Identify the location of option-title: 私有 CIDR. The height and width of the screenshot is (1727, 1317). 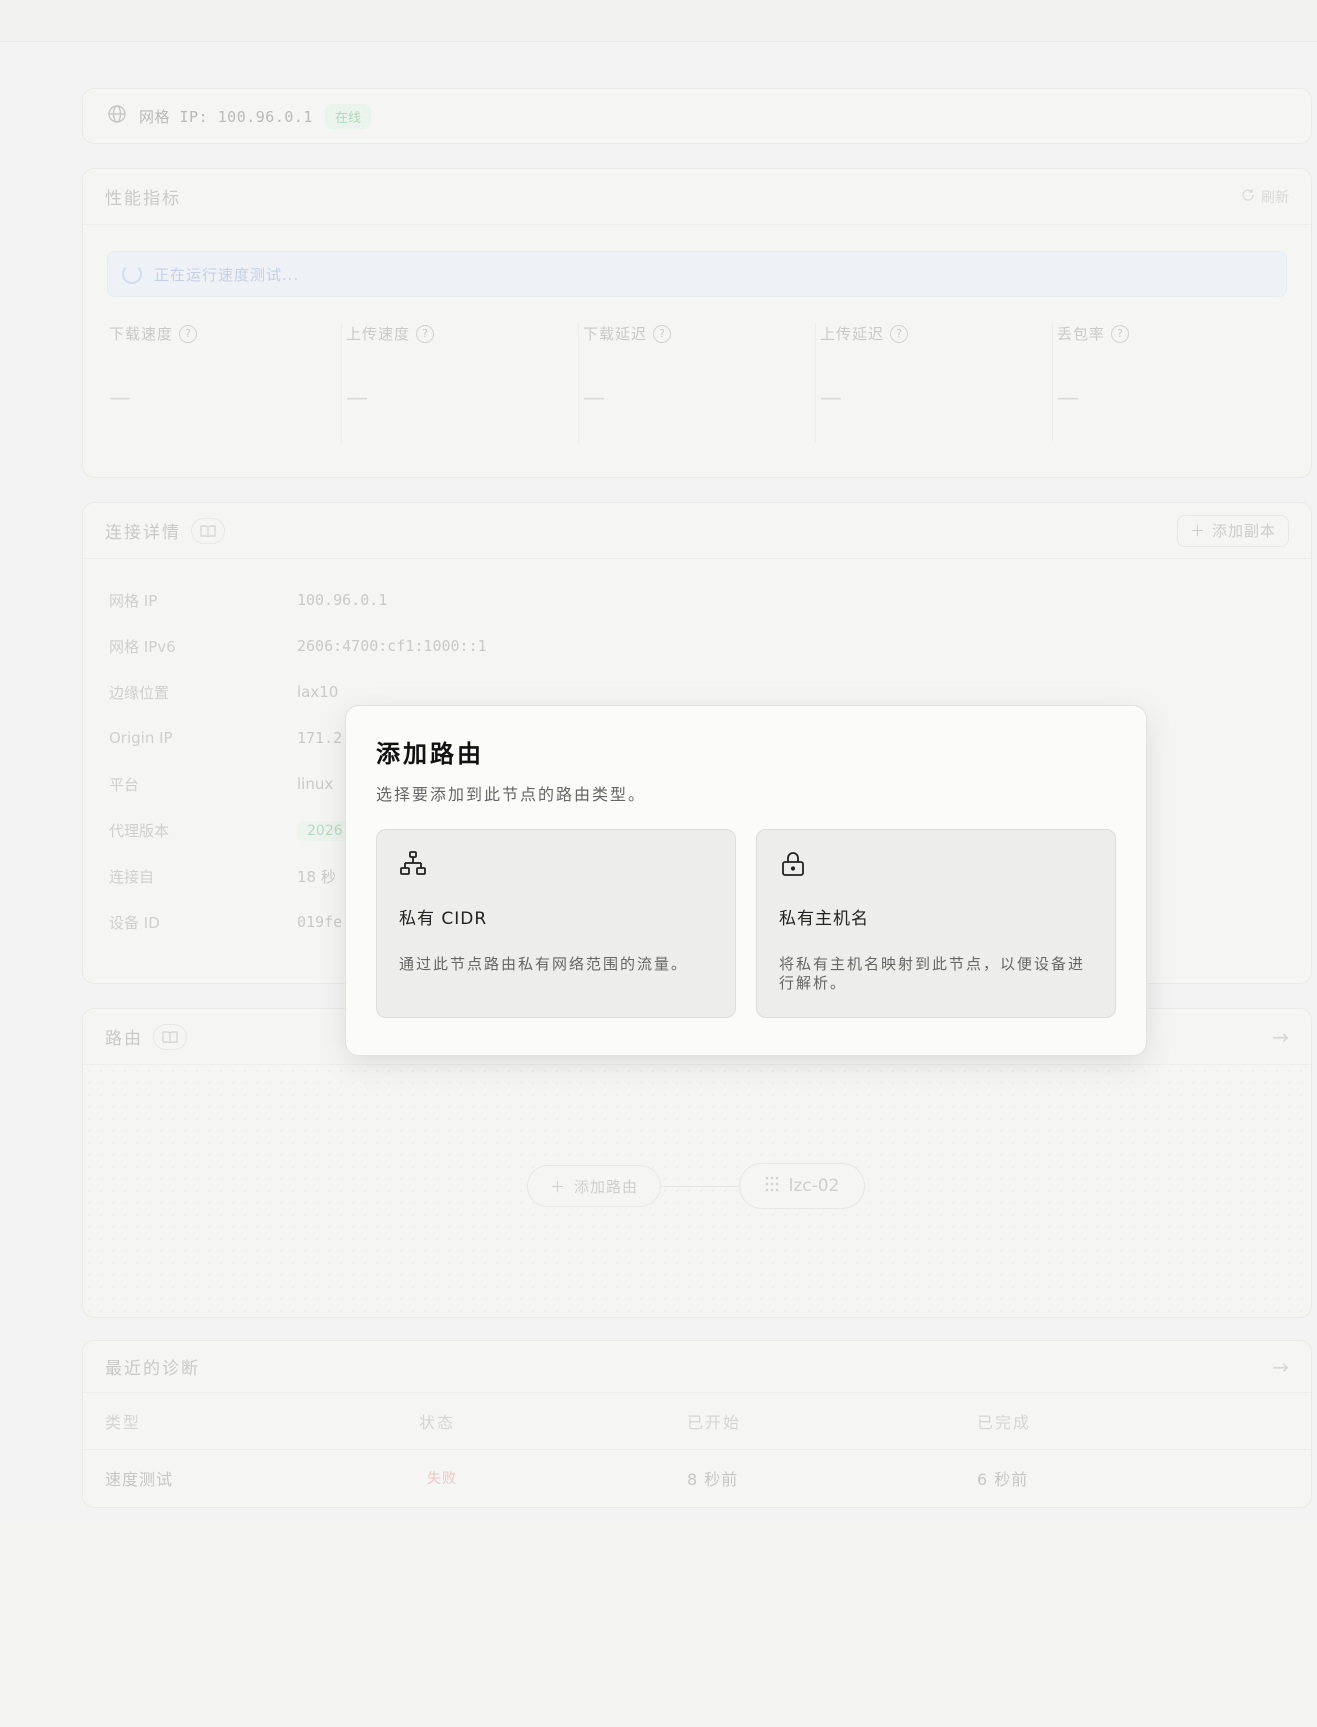
(443, 919).